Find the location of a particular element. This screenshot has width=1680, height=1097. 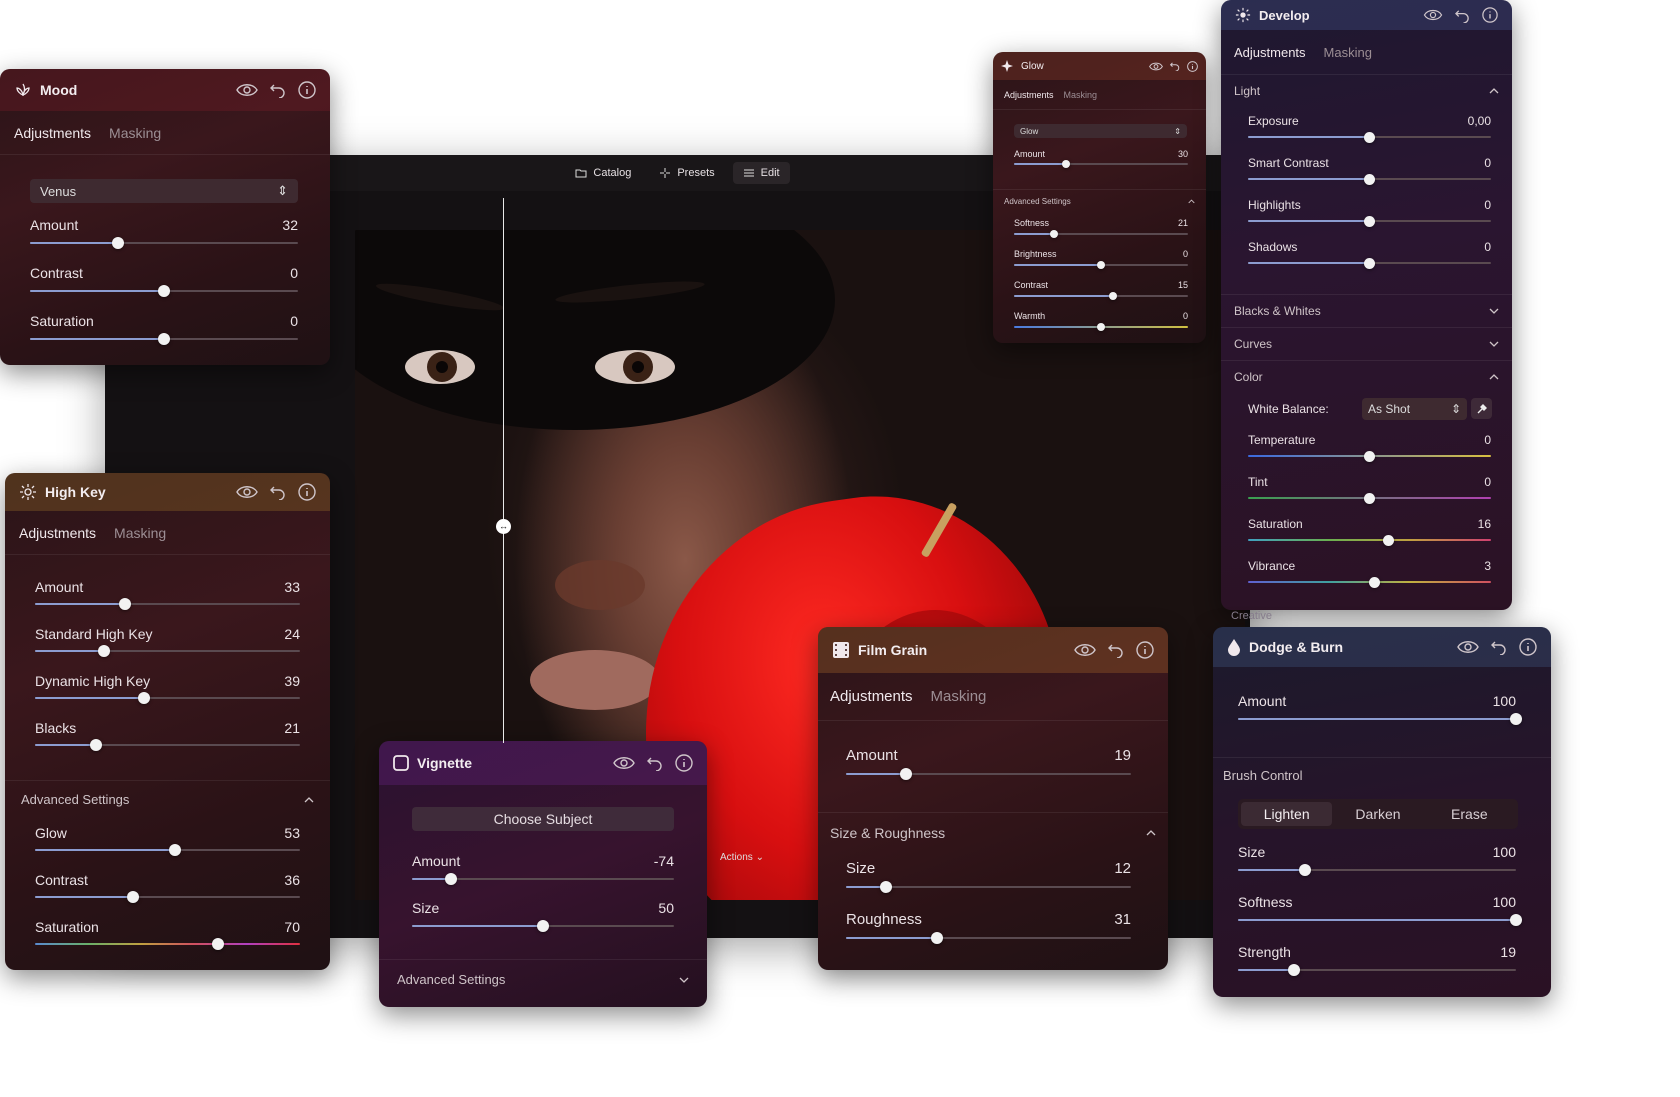

slider-row: Vibrance 3 is located at coordinates (1369, 580).